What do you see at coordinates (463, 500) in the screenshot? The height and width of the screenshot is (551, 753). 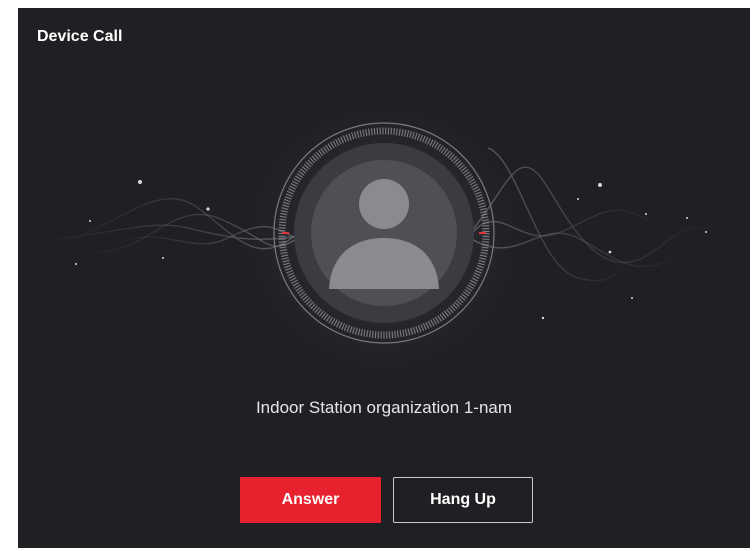 I see `hang-up-button: Hang Up` at bounding box center [463, 500].